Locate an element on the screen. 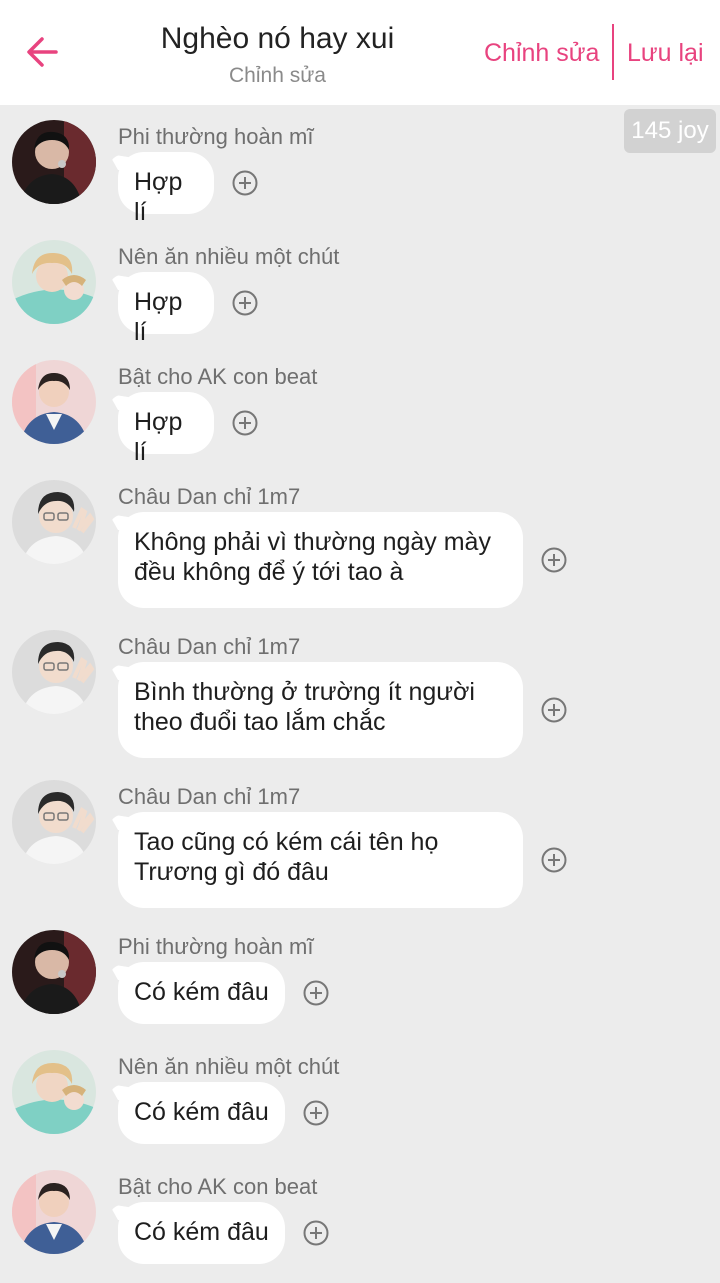 The width and height of the screenshot is (720, 1283). page-title: Nghèo nó hay xui is located at coordinates (277, 38).